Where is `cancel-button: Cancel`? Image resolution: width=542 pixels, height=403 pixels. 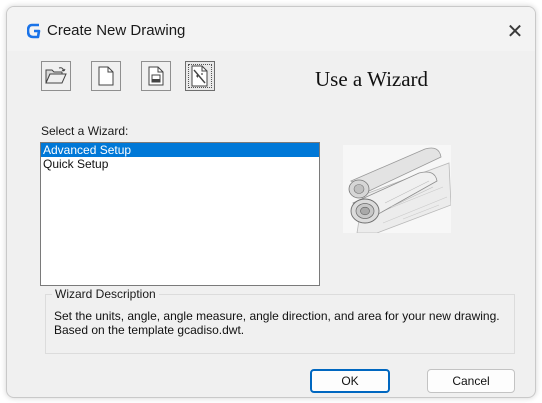
cancel-button: Cancel is located at coordinates (471, 381).